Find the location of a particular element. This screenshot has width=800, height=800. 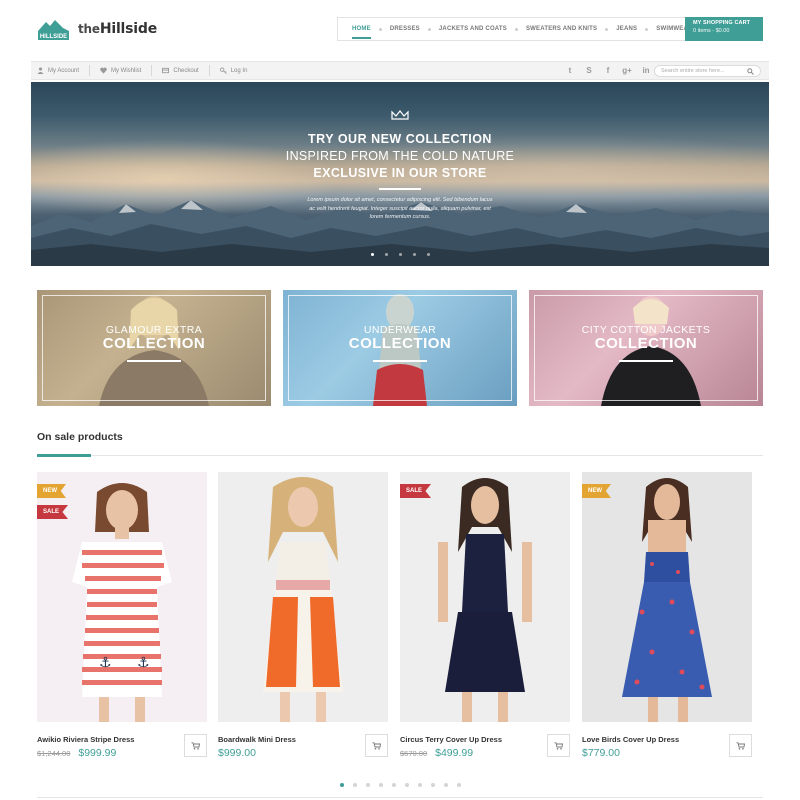

product-image: ⚓ ⚓ NEW SALE is located at coordinates (122, 597).